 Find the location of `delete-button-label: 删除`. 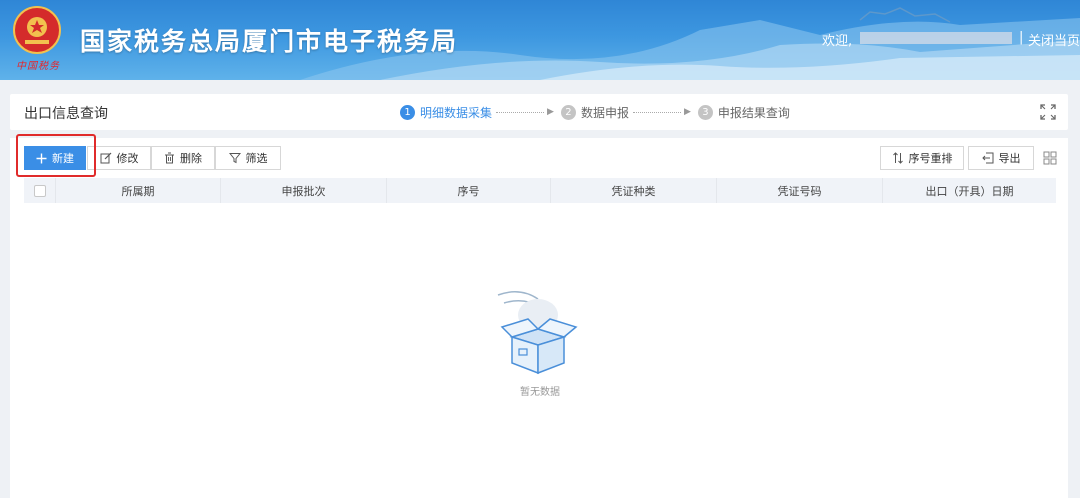

delete-button-label: 删除 is located at coordinates (191, 158).